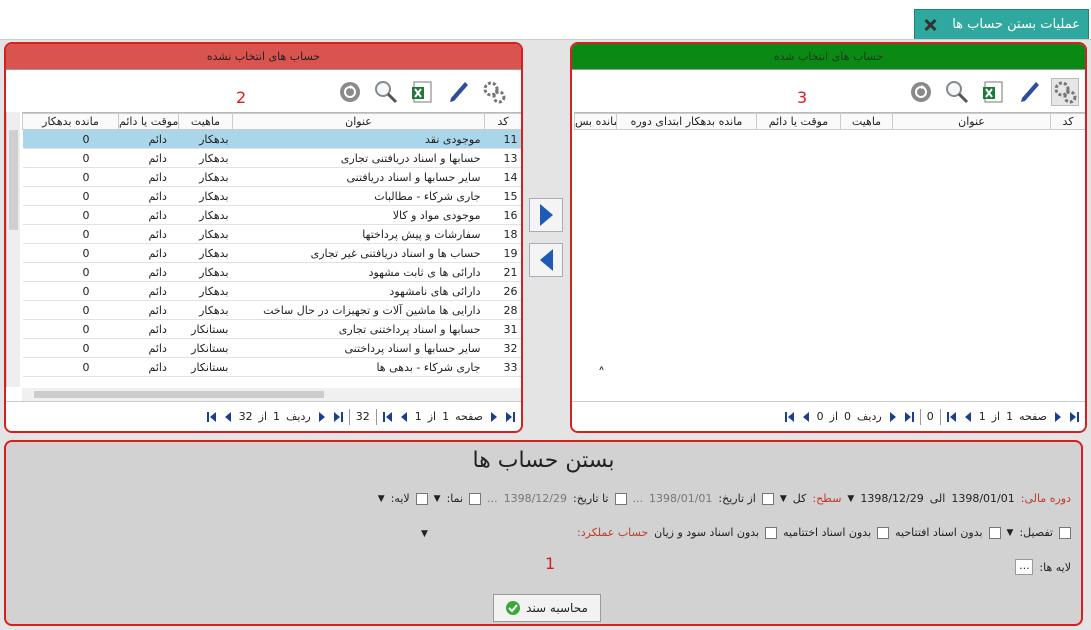 The image size is (1091, 630). What do you see at coordinates (680, 498) in the screenshot?
I see `from-date-value: 1398/01/01` at bounding box center [680, 498].